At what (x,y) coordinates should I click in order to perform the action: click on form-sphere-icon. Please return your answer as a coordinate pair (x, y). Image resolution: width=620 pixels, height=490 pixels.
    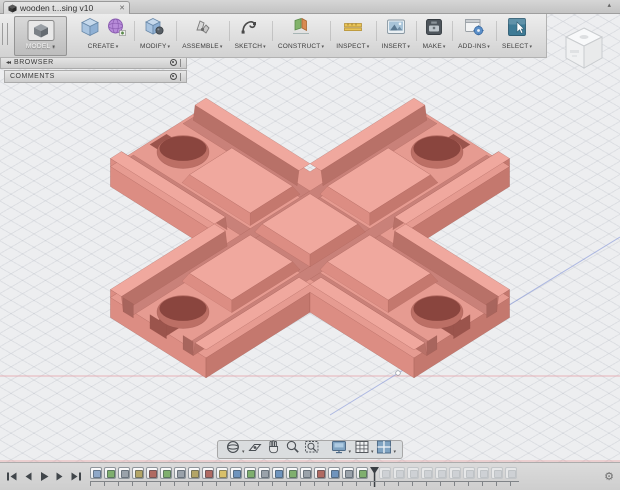
    Looking at the image, I should click on (116, 29).